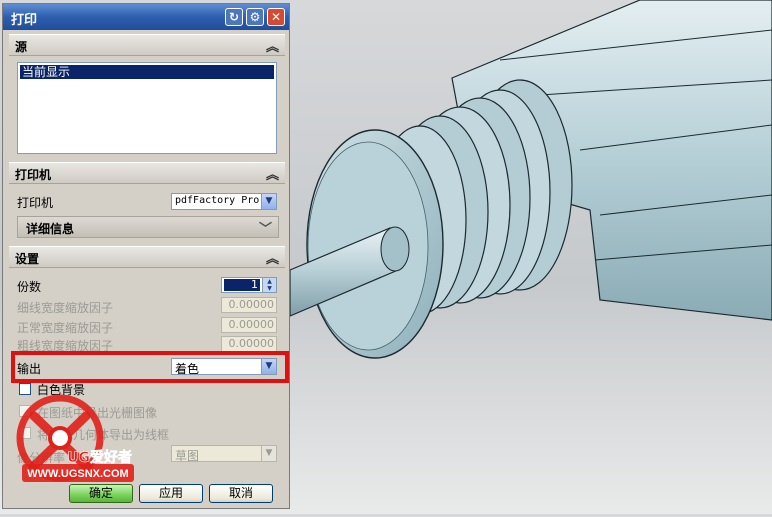  I want to click on output-label: 输出, so click(29, 369).